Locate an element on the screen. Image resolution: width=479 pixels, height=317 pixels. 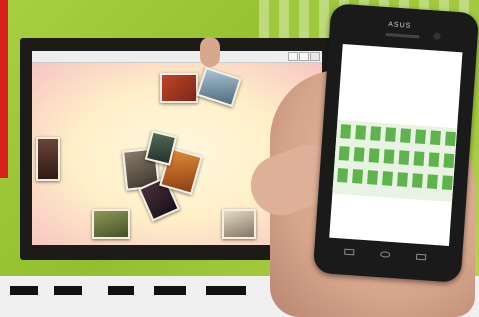
tile-grid is located at coordinates (400, 117).